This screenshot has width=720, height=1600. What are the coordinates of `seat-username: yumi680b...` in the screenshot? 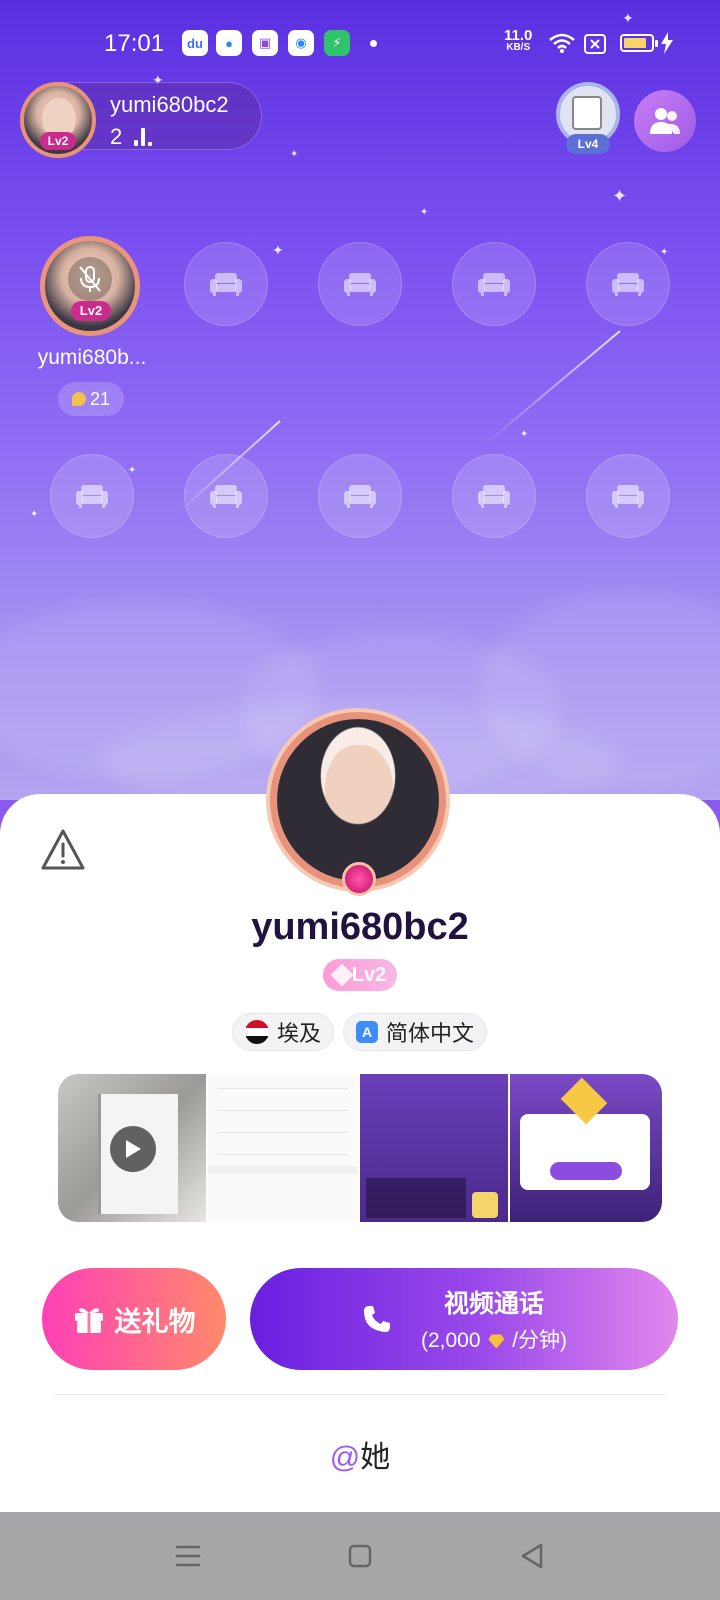 It's located at (92, 357).